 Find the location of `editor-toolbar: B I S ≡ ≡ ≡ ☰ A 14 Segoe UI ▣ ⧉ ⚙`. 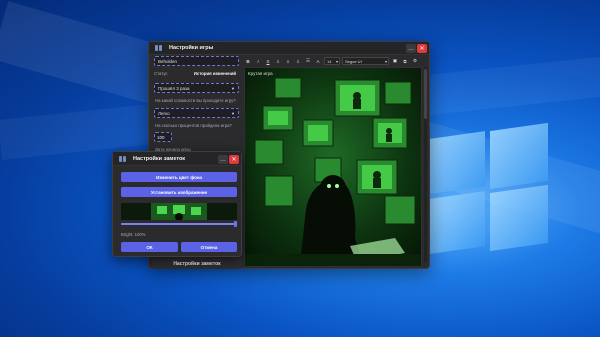

editor-toolbar: B I S ≡ ≡ ≡ ☰ A 14 Segoe UI ▣ ⧉ ⚙ is located at coordinates (335, 61).